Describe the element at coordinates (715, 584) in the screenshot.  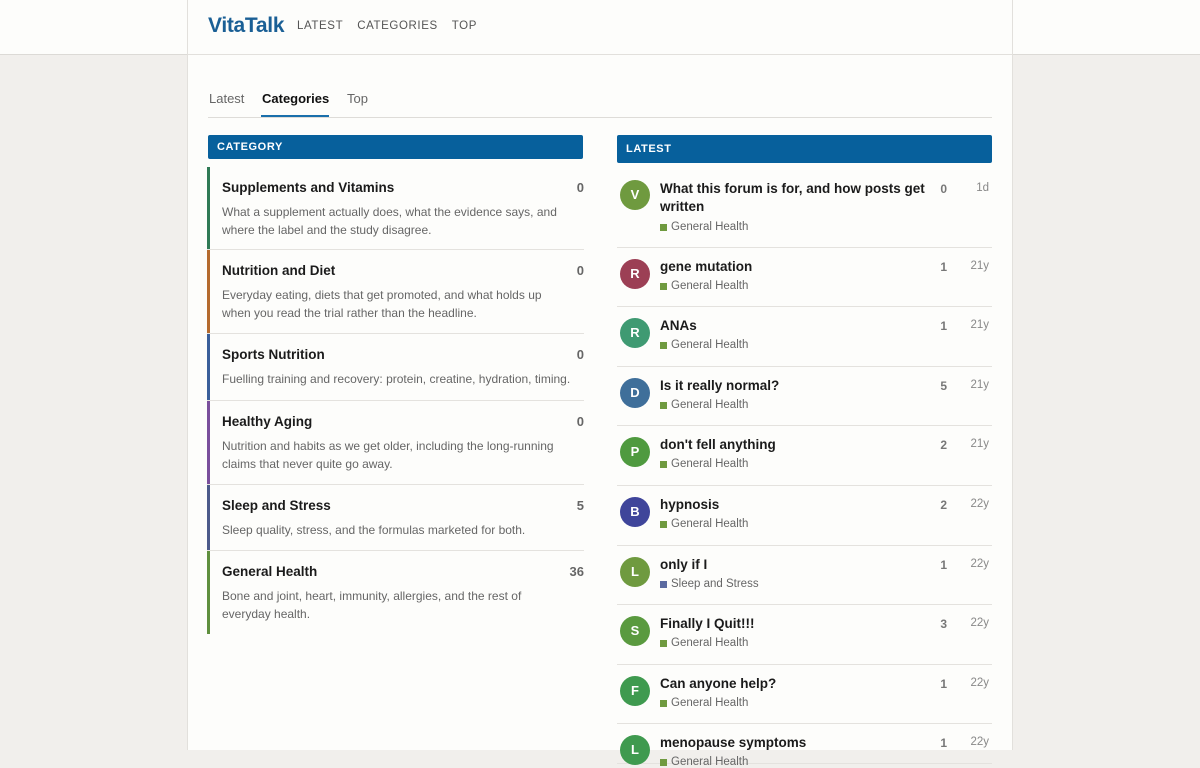
I see `topic-category-label: Sleep and Stress` at that location.